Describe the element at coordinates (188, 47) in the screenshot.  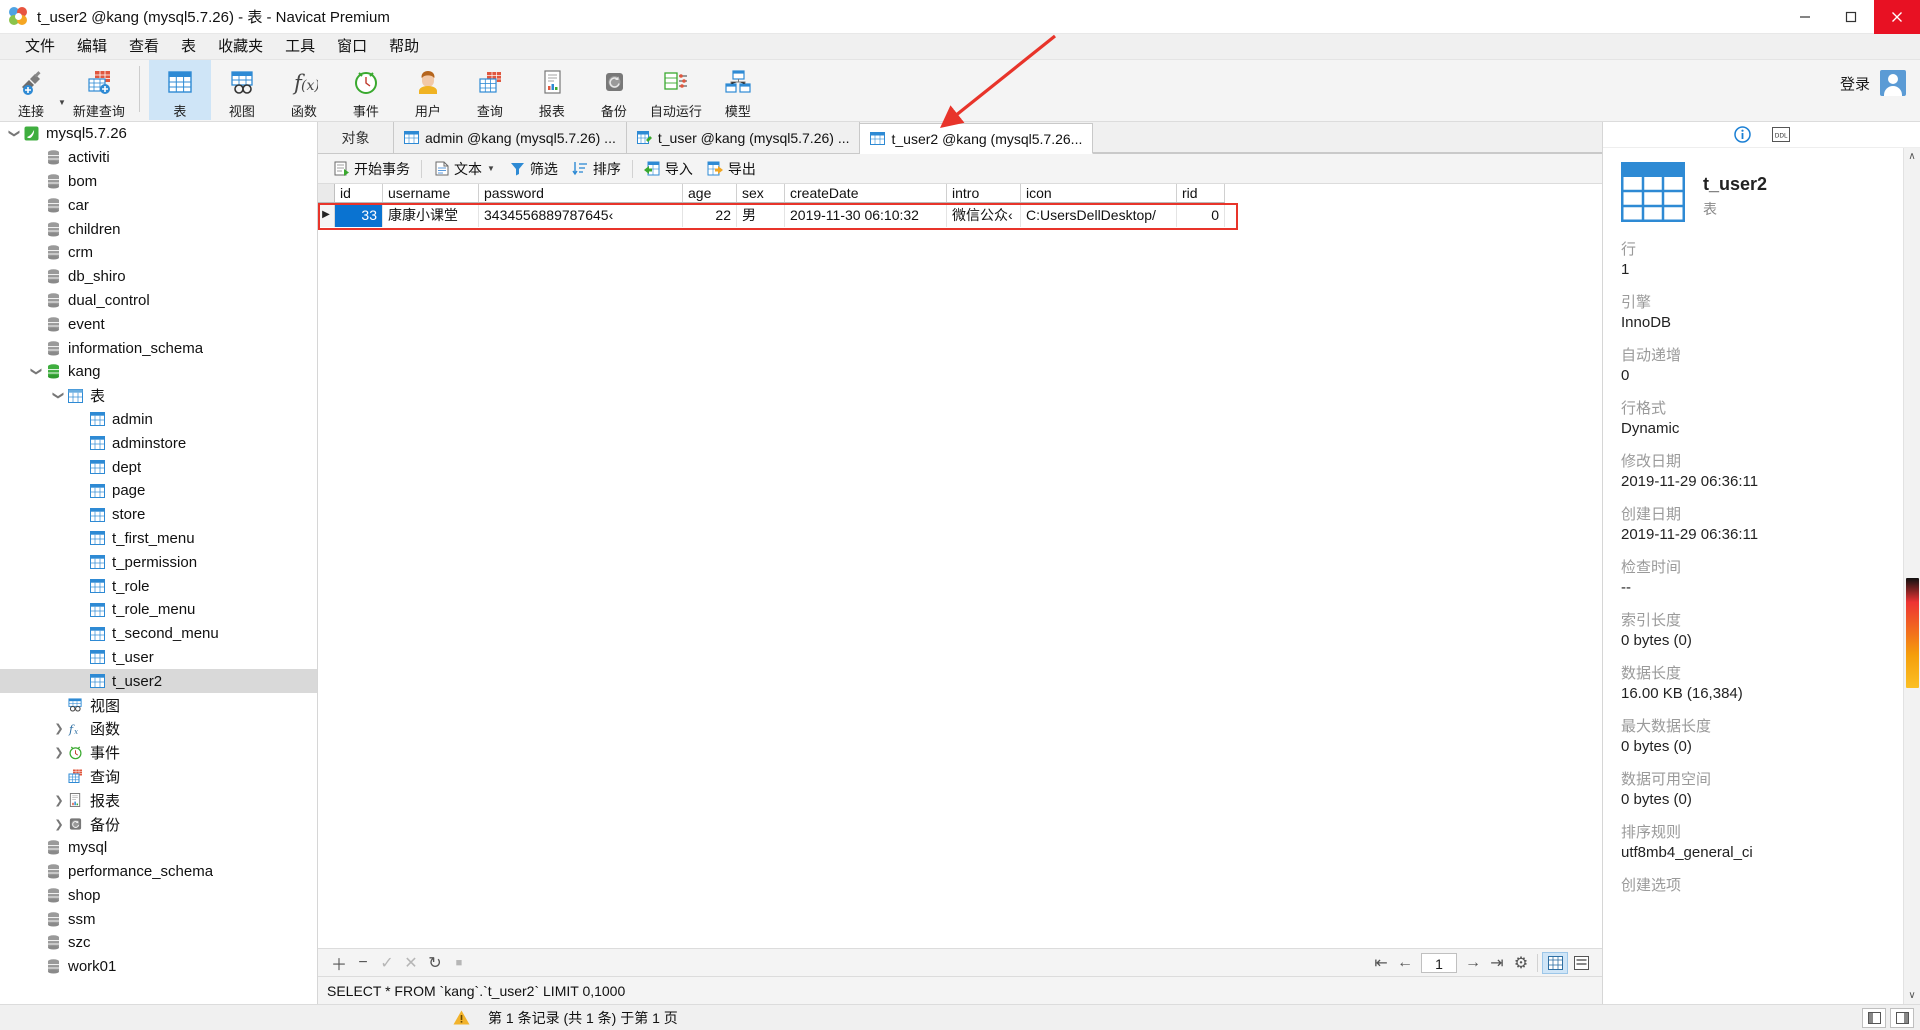
I see `menu-table: 表` at that location.